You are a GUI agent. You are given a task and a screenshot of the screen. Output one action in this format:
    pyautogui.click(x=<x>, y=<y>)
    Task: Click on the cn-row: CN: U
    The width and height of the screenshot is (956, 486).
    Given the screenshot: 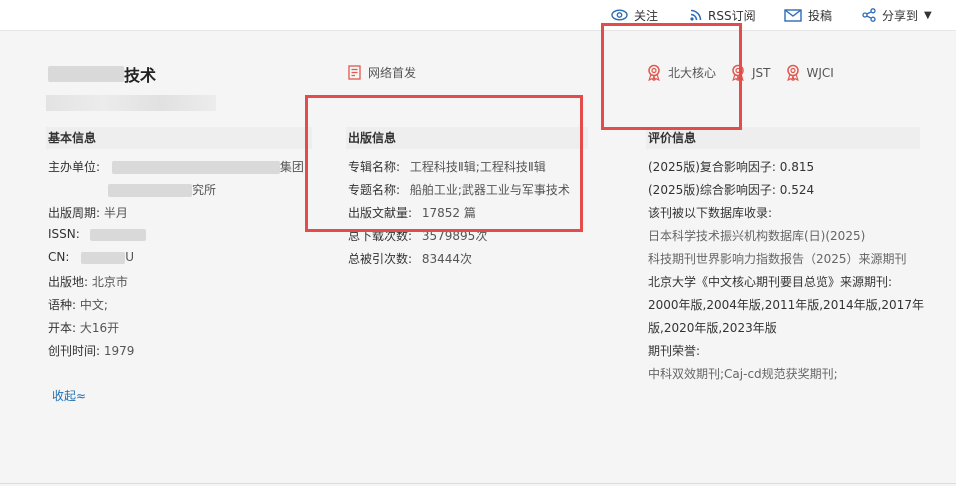 What is the action you would take?
    pyautogui.click(x=91, y=257)
    